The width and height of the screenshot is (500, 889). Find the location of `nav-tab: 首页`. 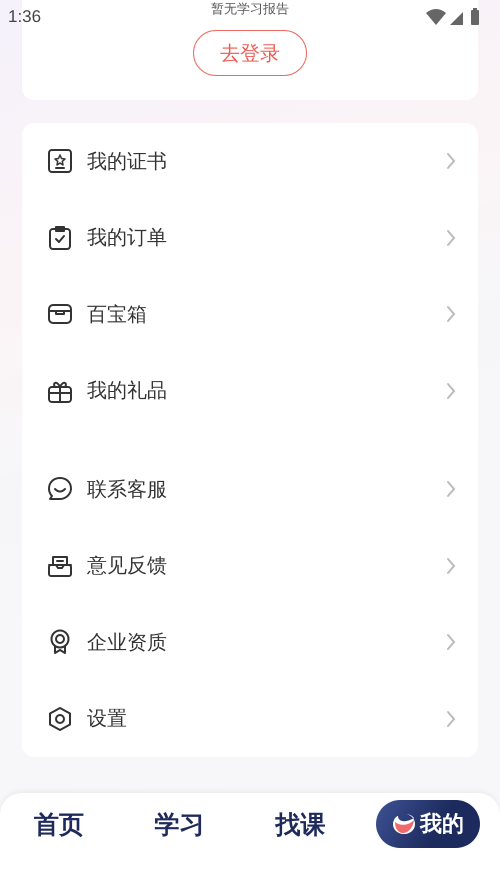

nav-tab: 首页 is located at coordinates (59, 824).